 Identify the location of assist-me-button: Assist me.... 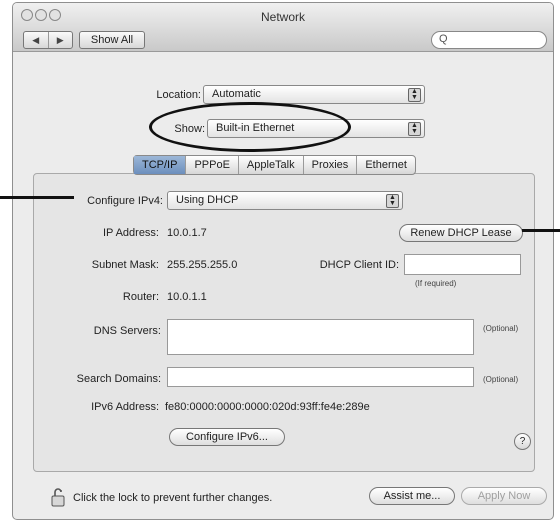
(412, 496).